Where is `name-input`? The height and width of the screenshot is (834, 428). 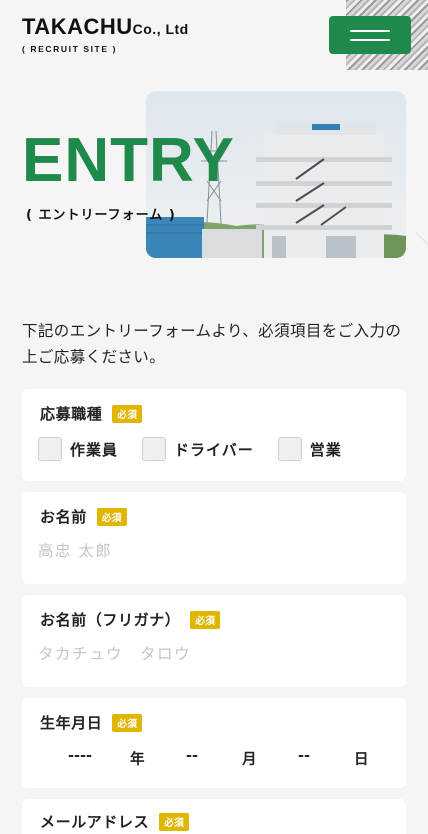
name-input is located at coordinates (208, 551).